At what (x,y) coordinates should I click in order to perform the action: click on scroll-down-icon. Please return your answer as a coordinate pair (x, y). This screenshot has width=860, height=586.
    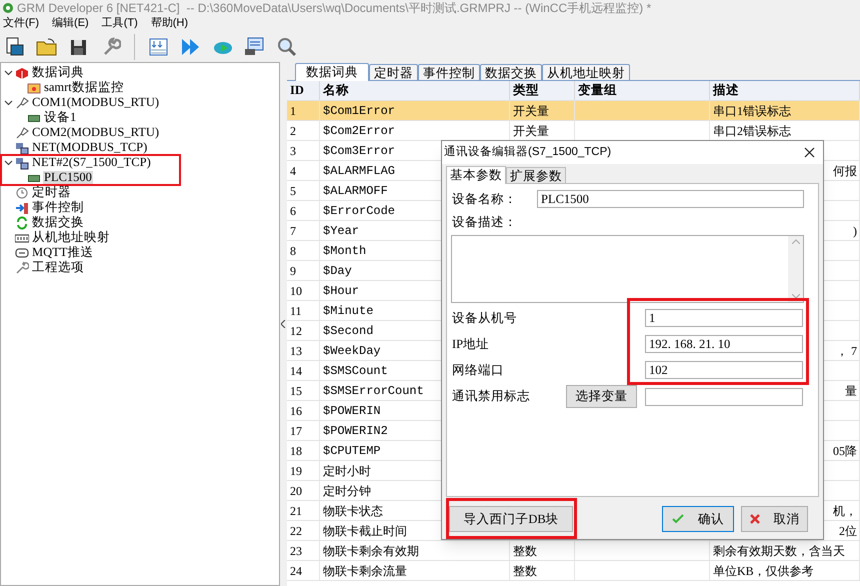
    Looking at the image, I should click on (796, 296).